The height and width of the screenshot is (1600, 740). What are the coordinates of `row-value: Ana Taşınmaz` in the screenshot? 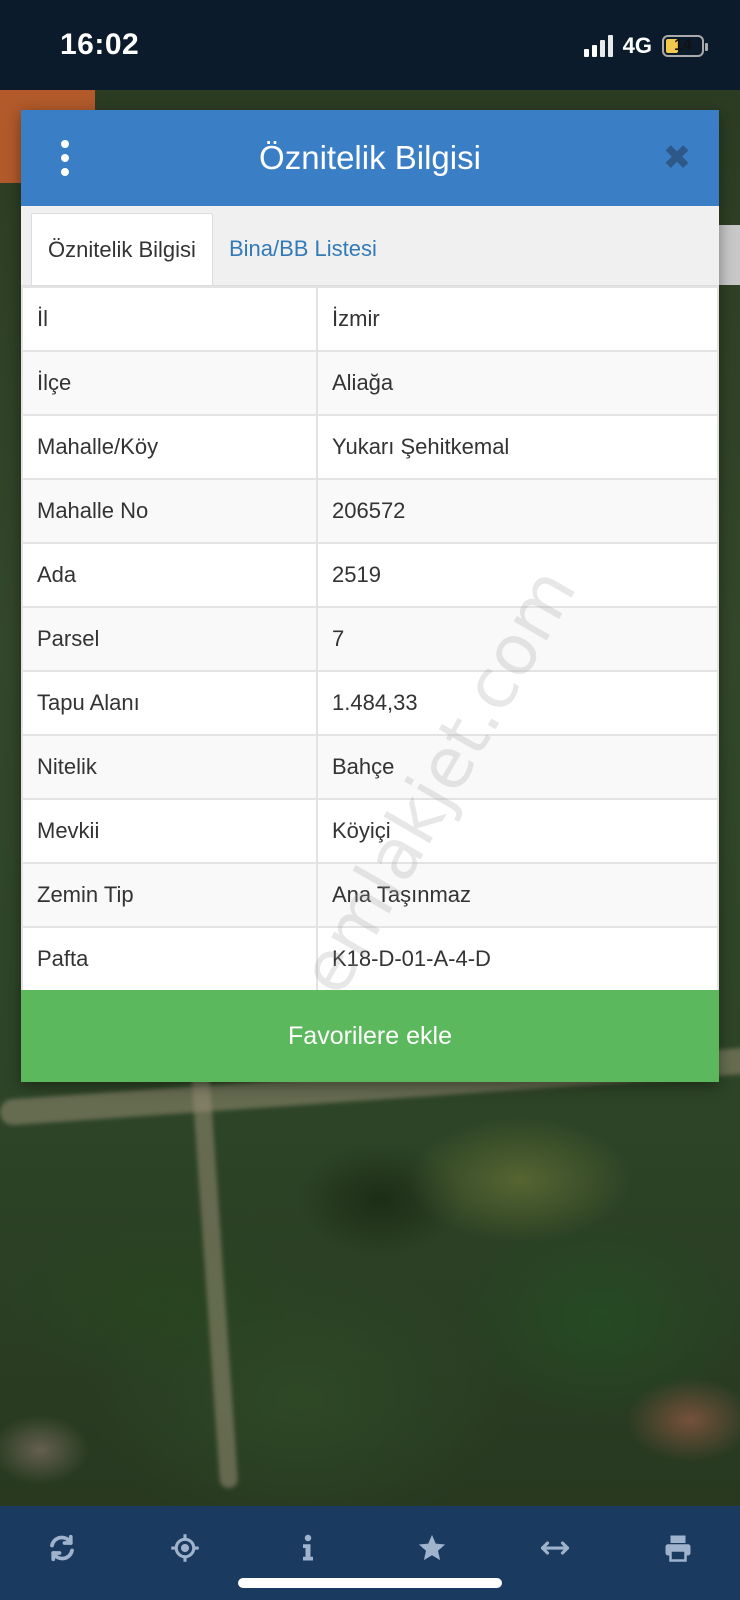 It's located at (517, 895).